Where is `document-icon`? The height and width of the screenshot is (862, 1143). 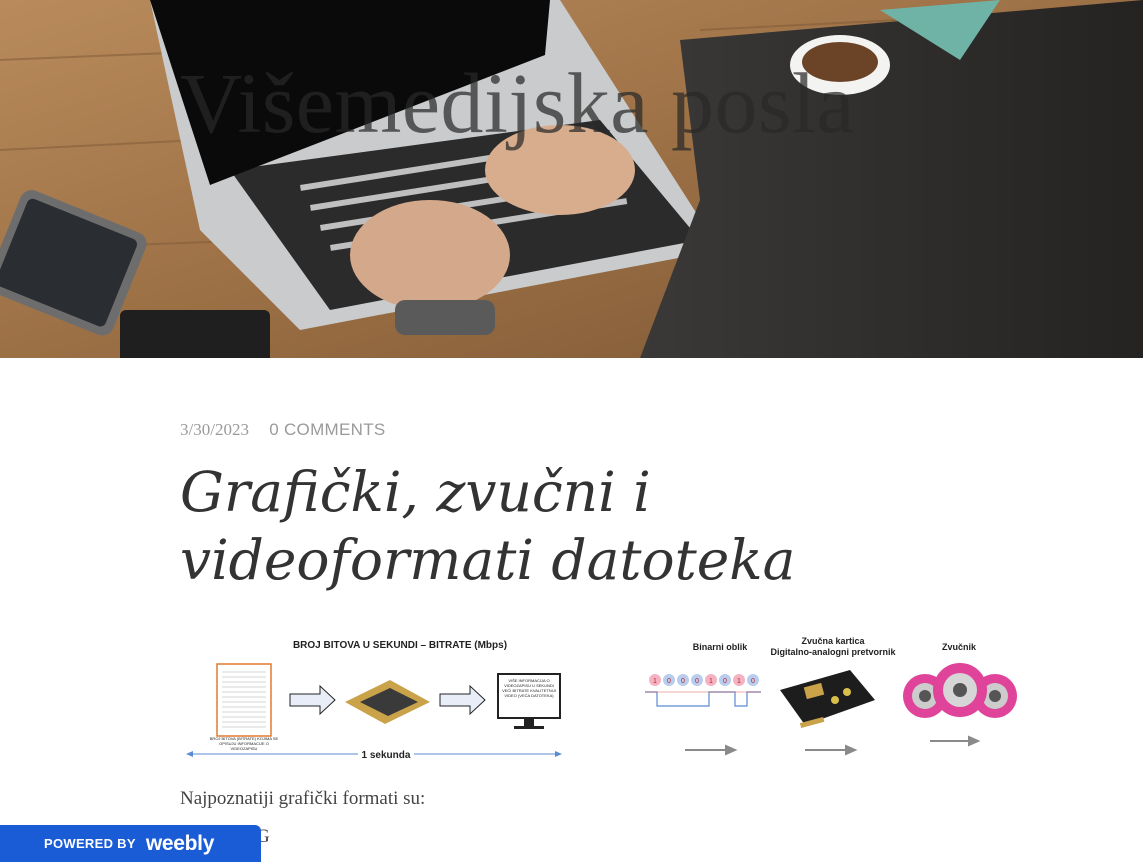
document-icon is located at coordinates (244, 700).